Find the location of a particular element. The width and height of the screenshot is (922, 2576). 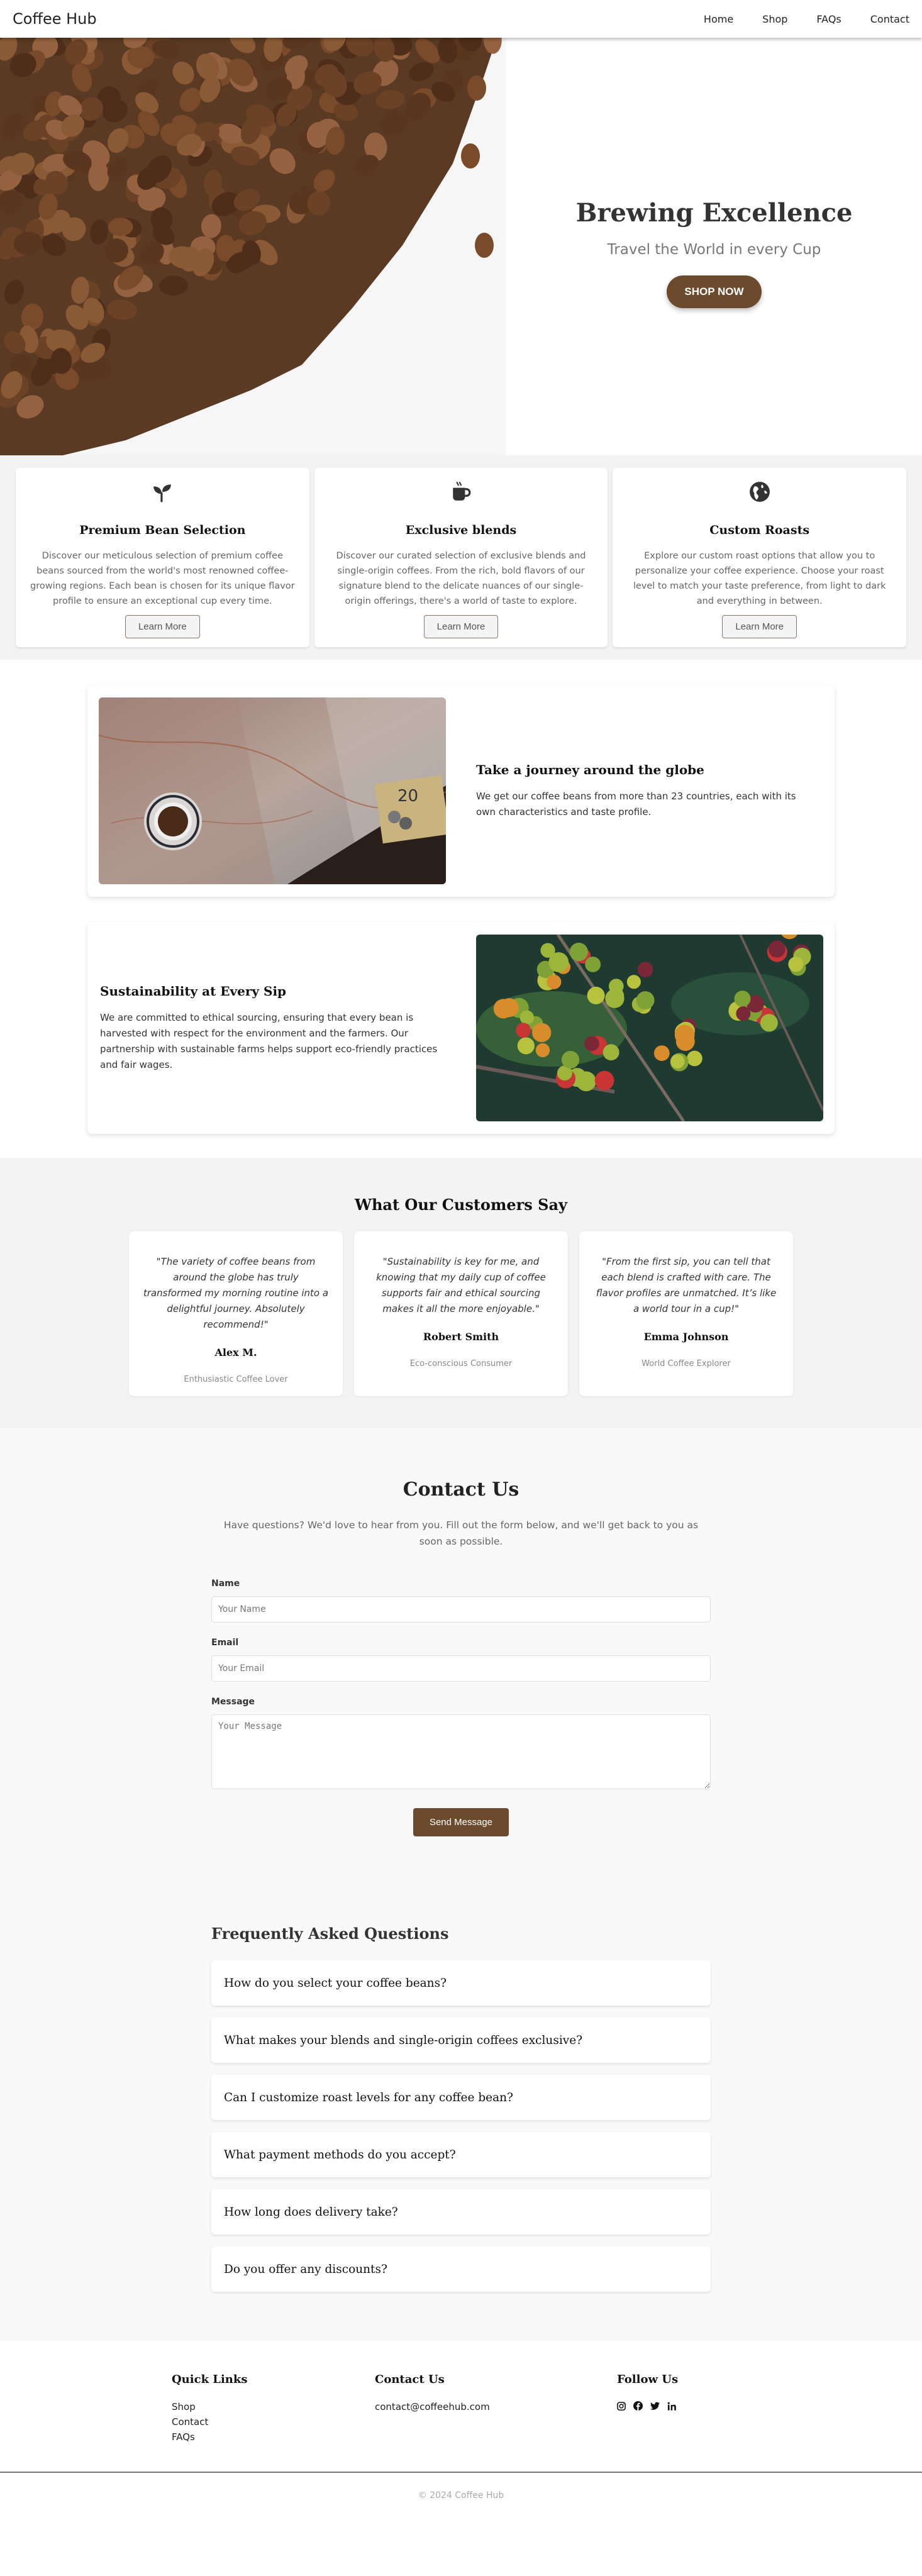

hero-title: Brewing Excellence is located at coordinates (714, 212).